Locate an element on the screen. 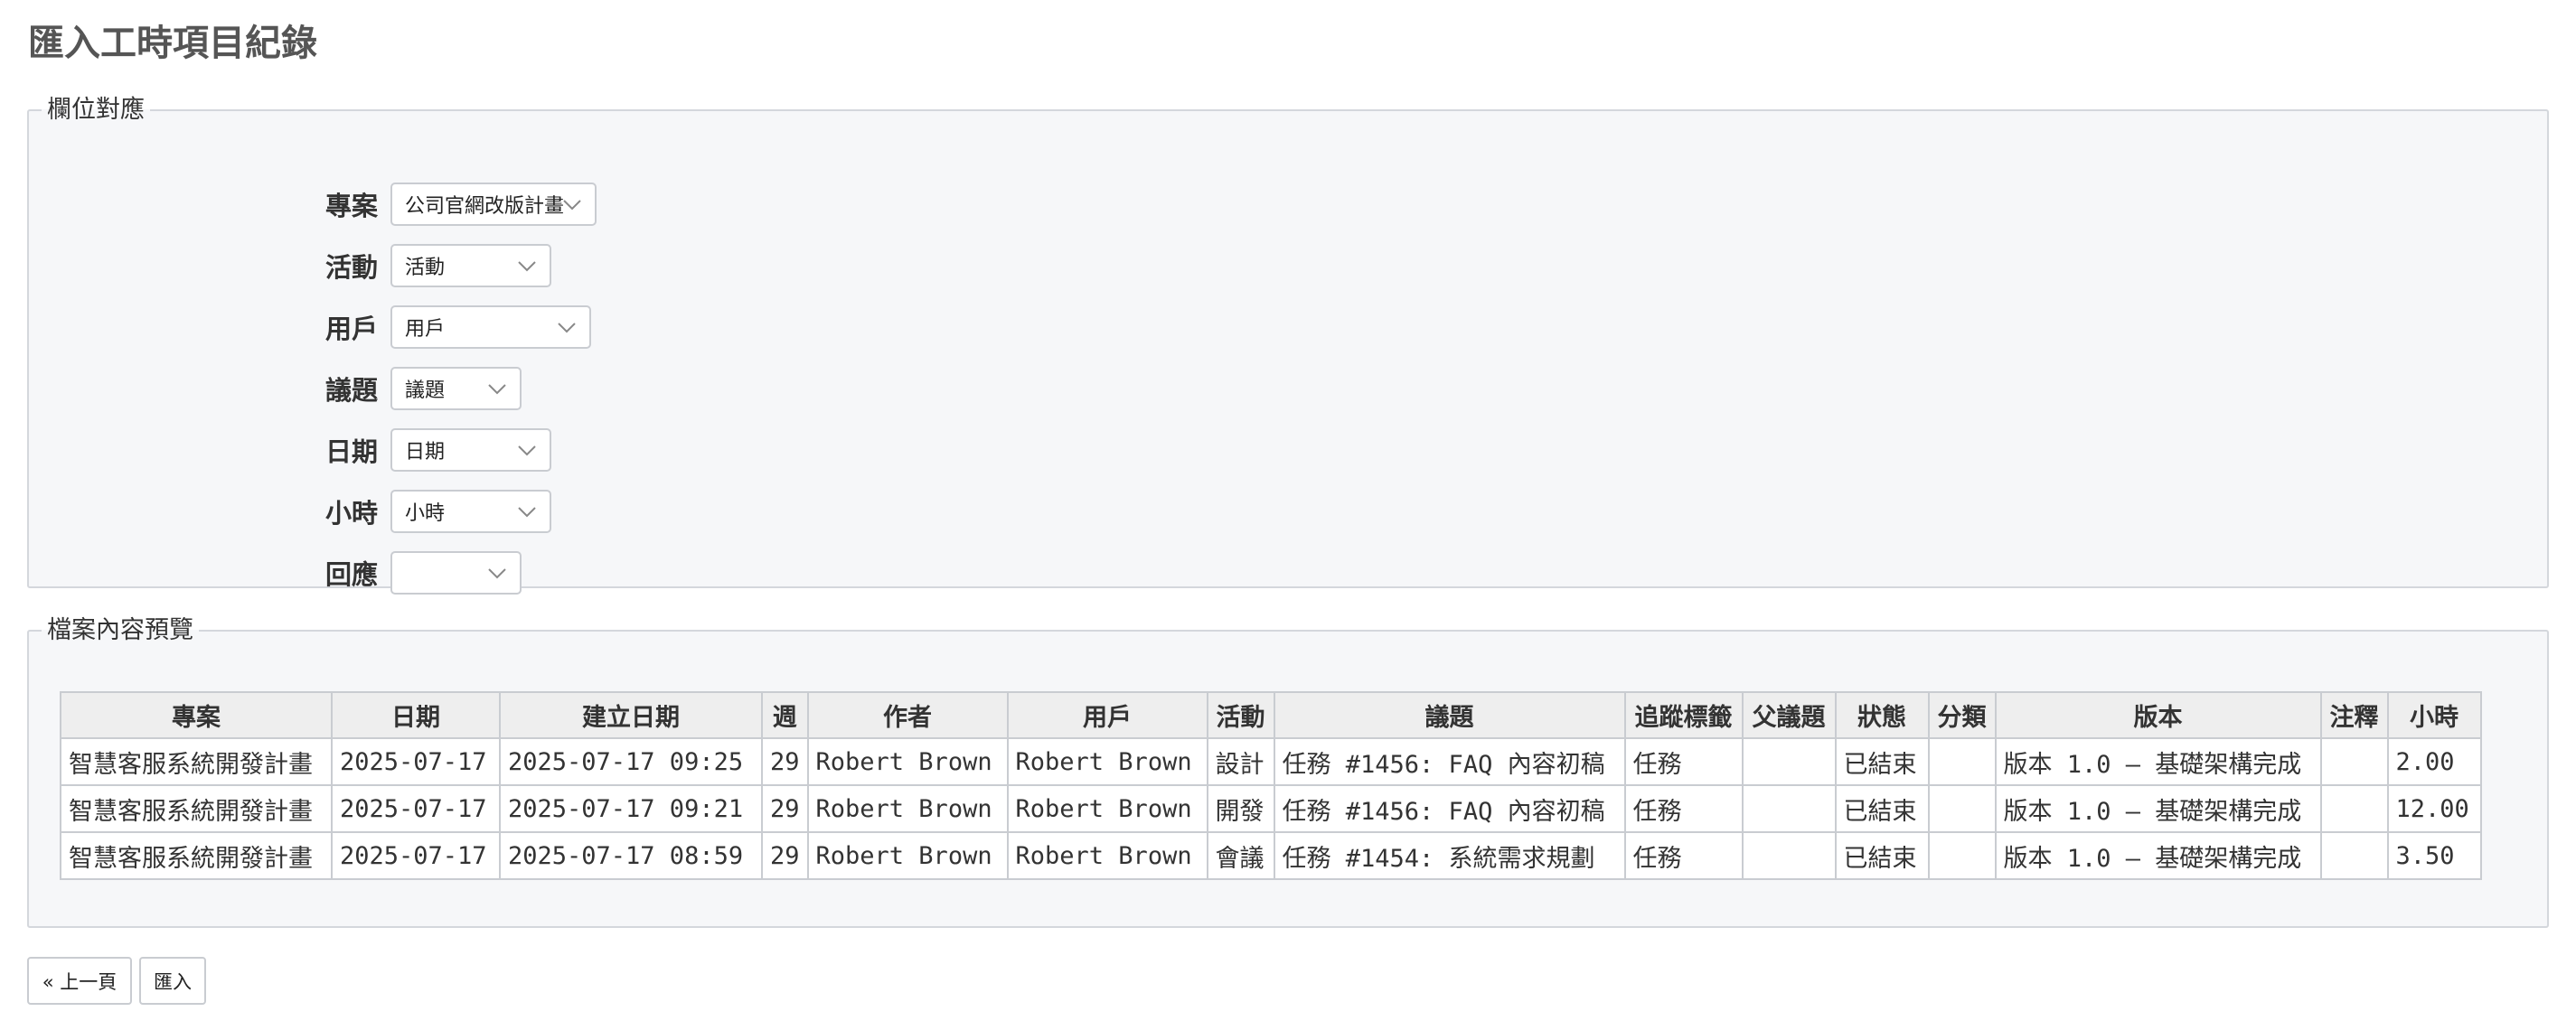 The image size is (2576, 1021). field-label-activity: 活動 is located at coordinates (351, 267).